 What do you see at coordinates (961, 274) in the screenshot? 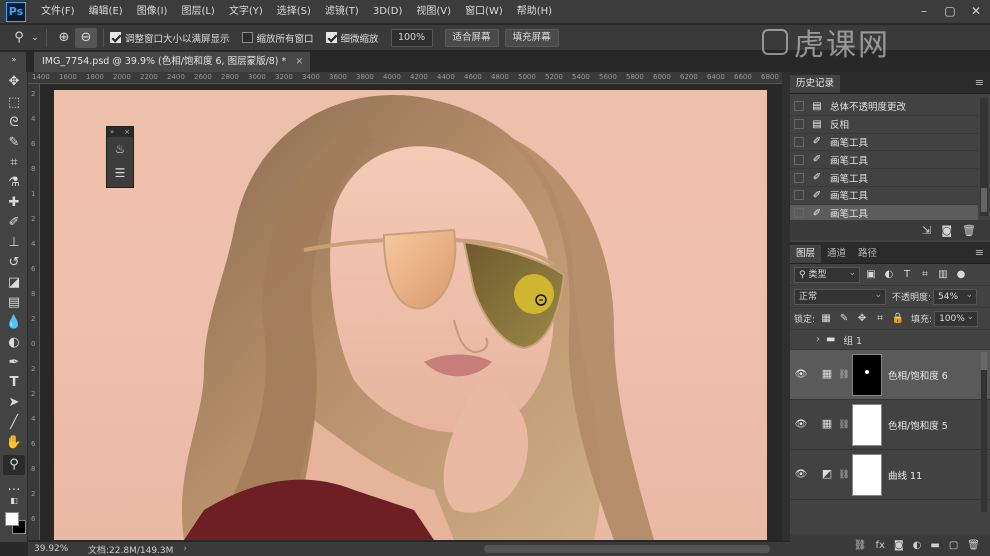
I see `filter-toggle-icon: ●` at bounding box center [961, 274].